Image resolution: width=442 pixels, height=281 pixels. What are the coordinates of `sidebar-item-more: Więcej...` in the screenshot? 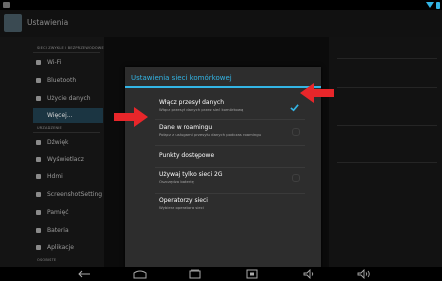 It's located at (68, 115).